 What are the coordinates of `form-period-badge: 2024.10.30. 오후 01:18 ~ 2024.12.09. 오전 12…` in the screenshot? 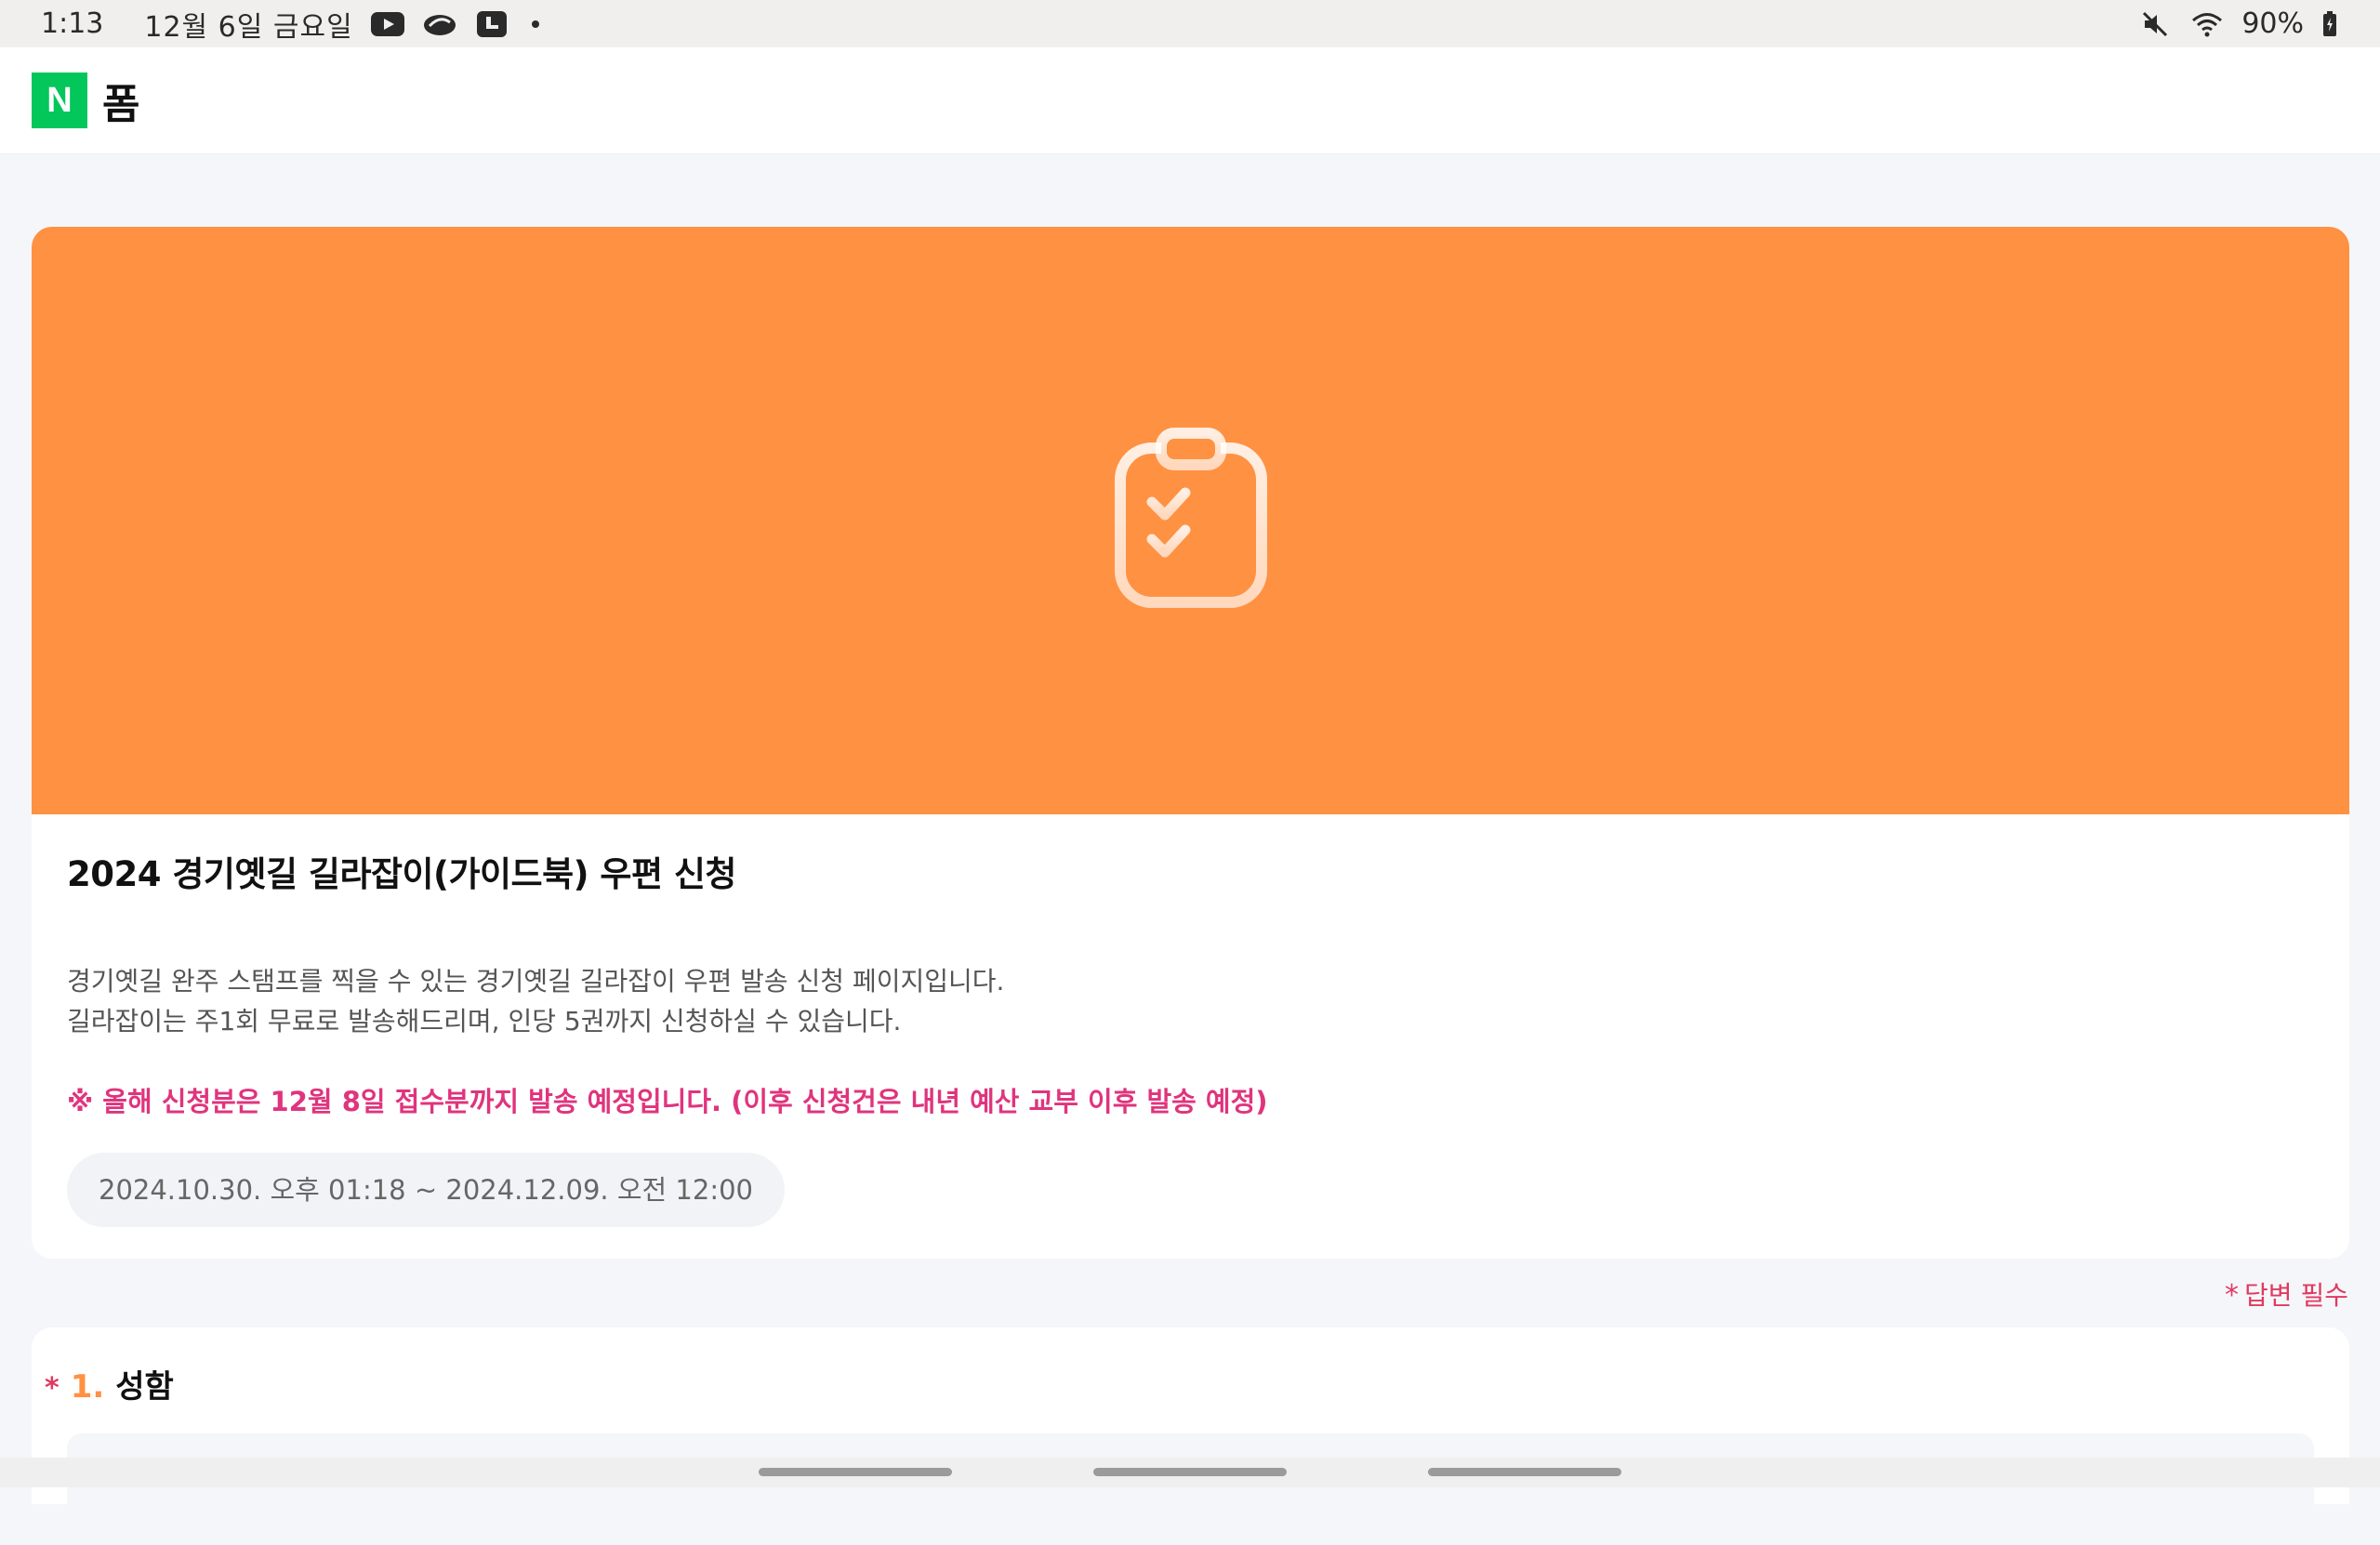 It's located at (426, 1190).